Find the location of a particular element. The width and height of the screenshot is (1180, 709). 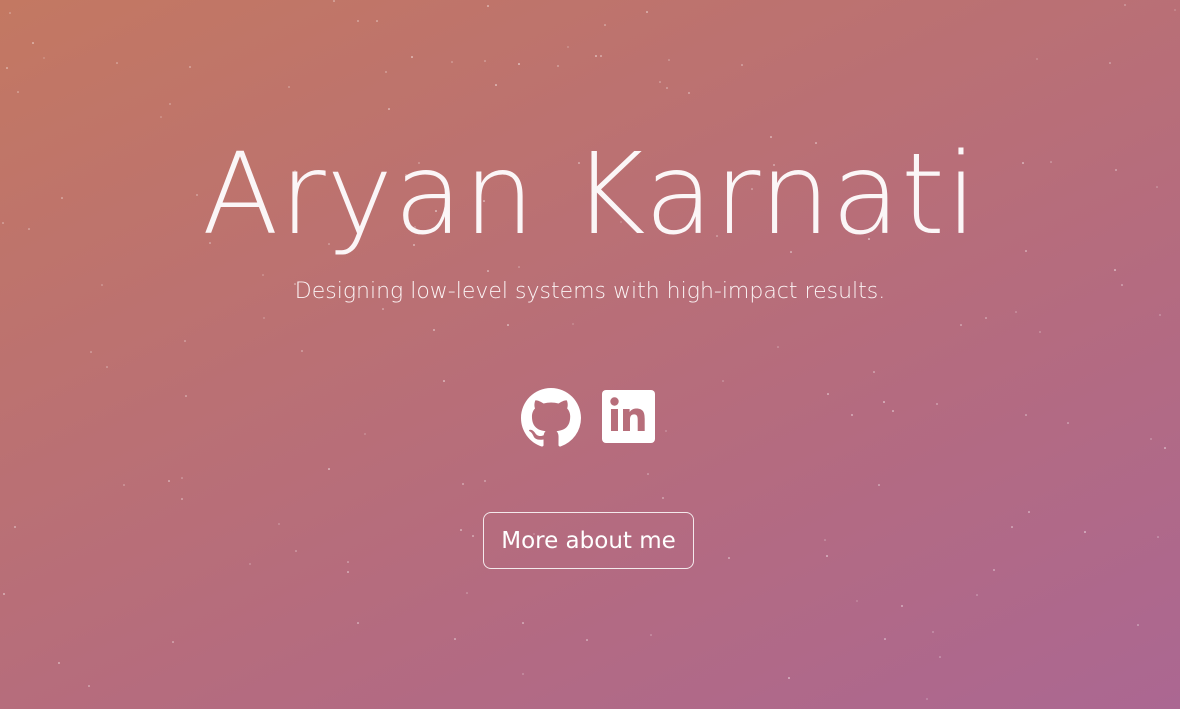

more-about-me-button: More about me is located at coordinates (588, 540).